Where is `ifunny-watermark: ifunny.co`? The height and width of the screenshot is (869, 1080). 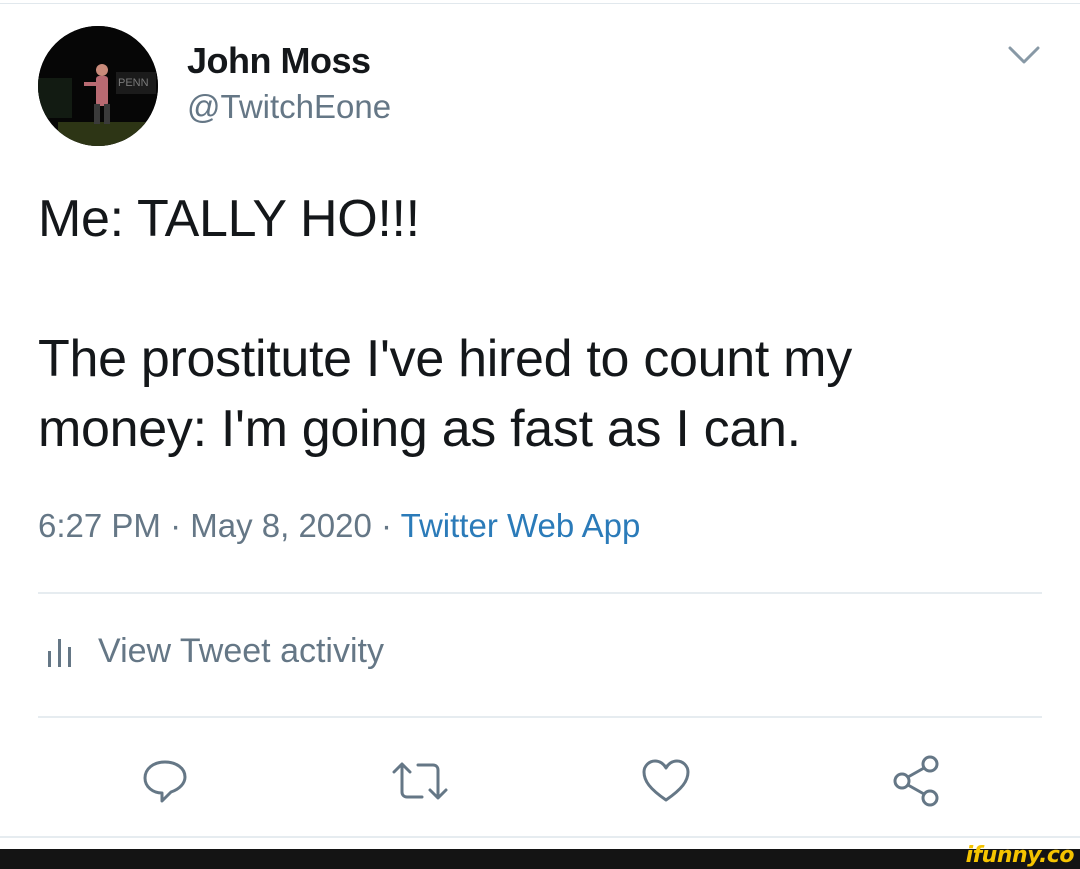 ifunny-watermark: ifunny.co is located at coordinates (1020, 855).